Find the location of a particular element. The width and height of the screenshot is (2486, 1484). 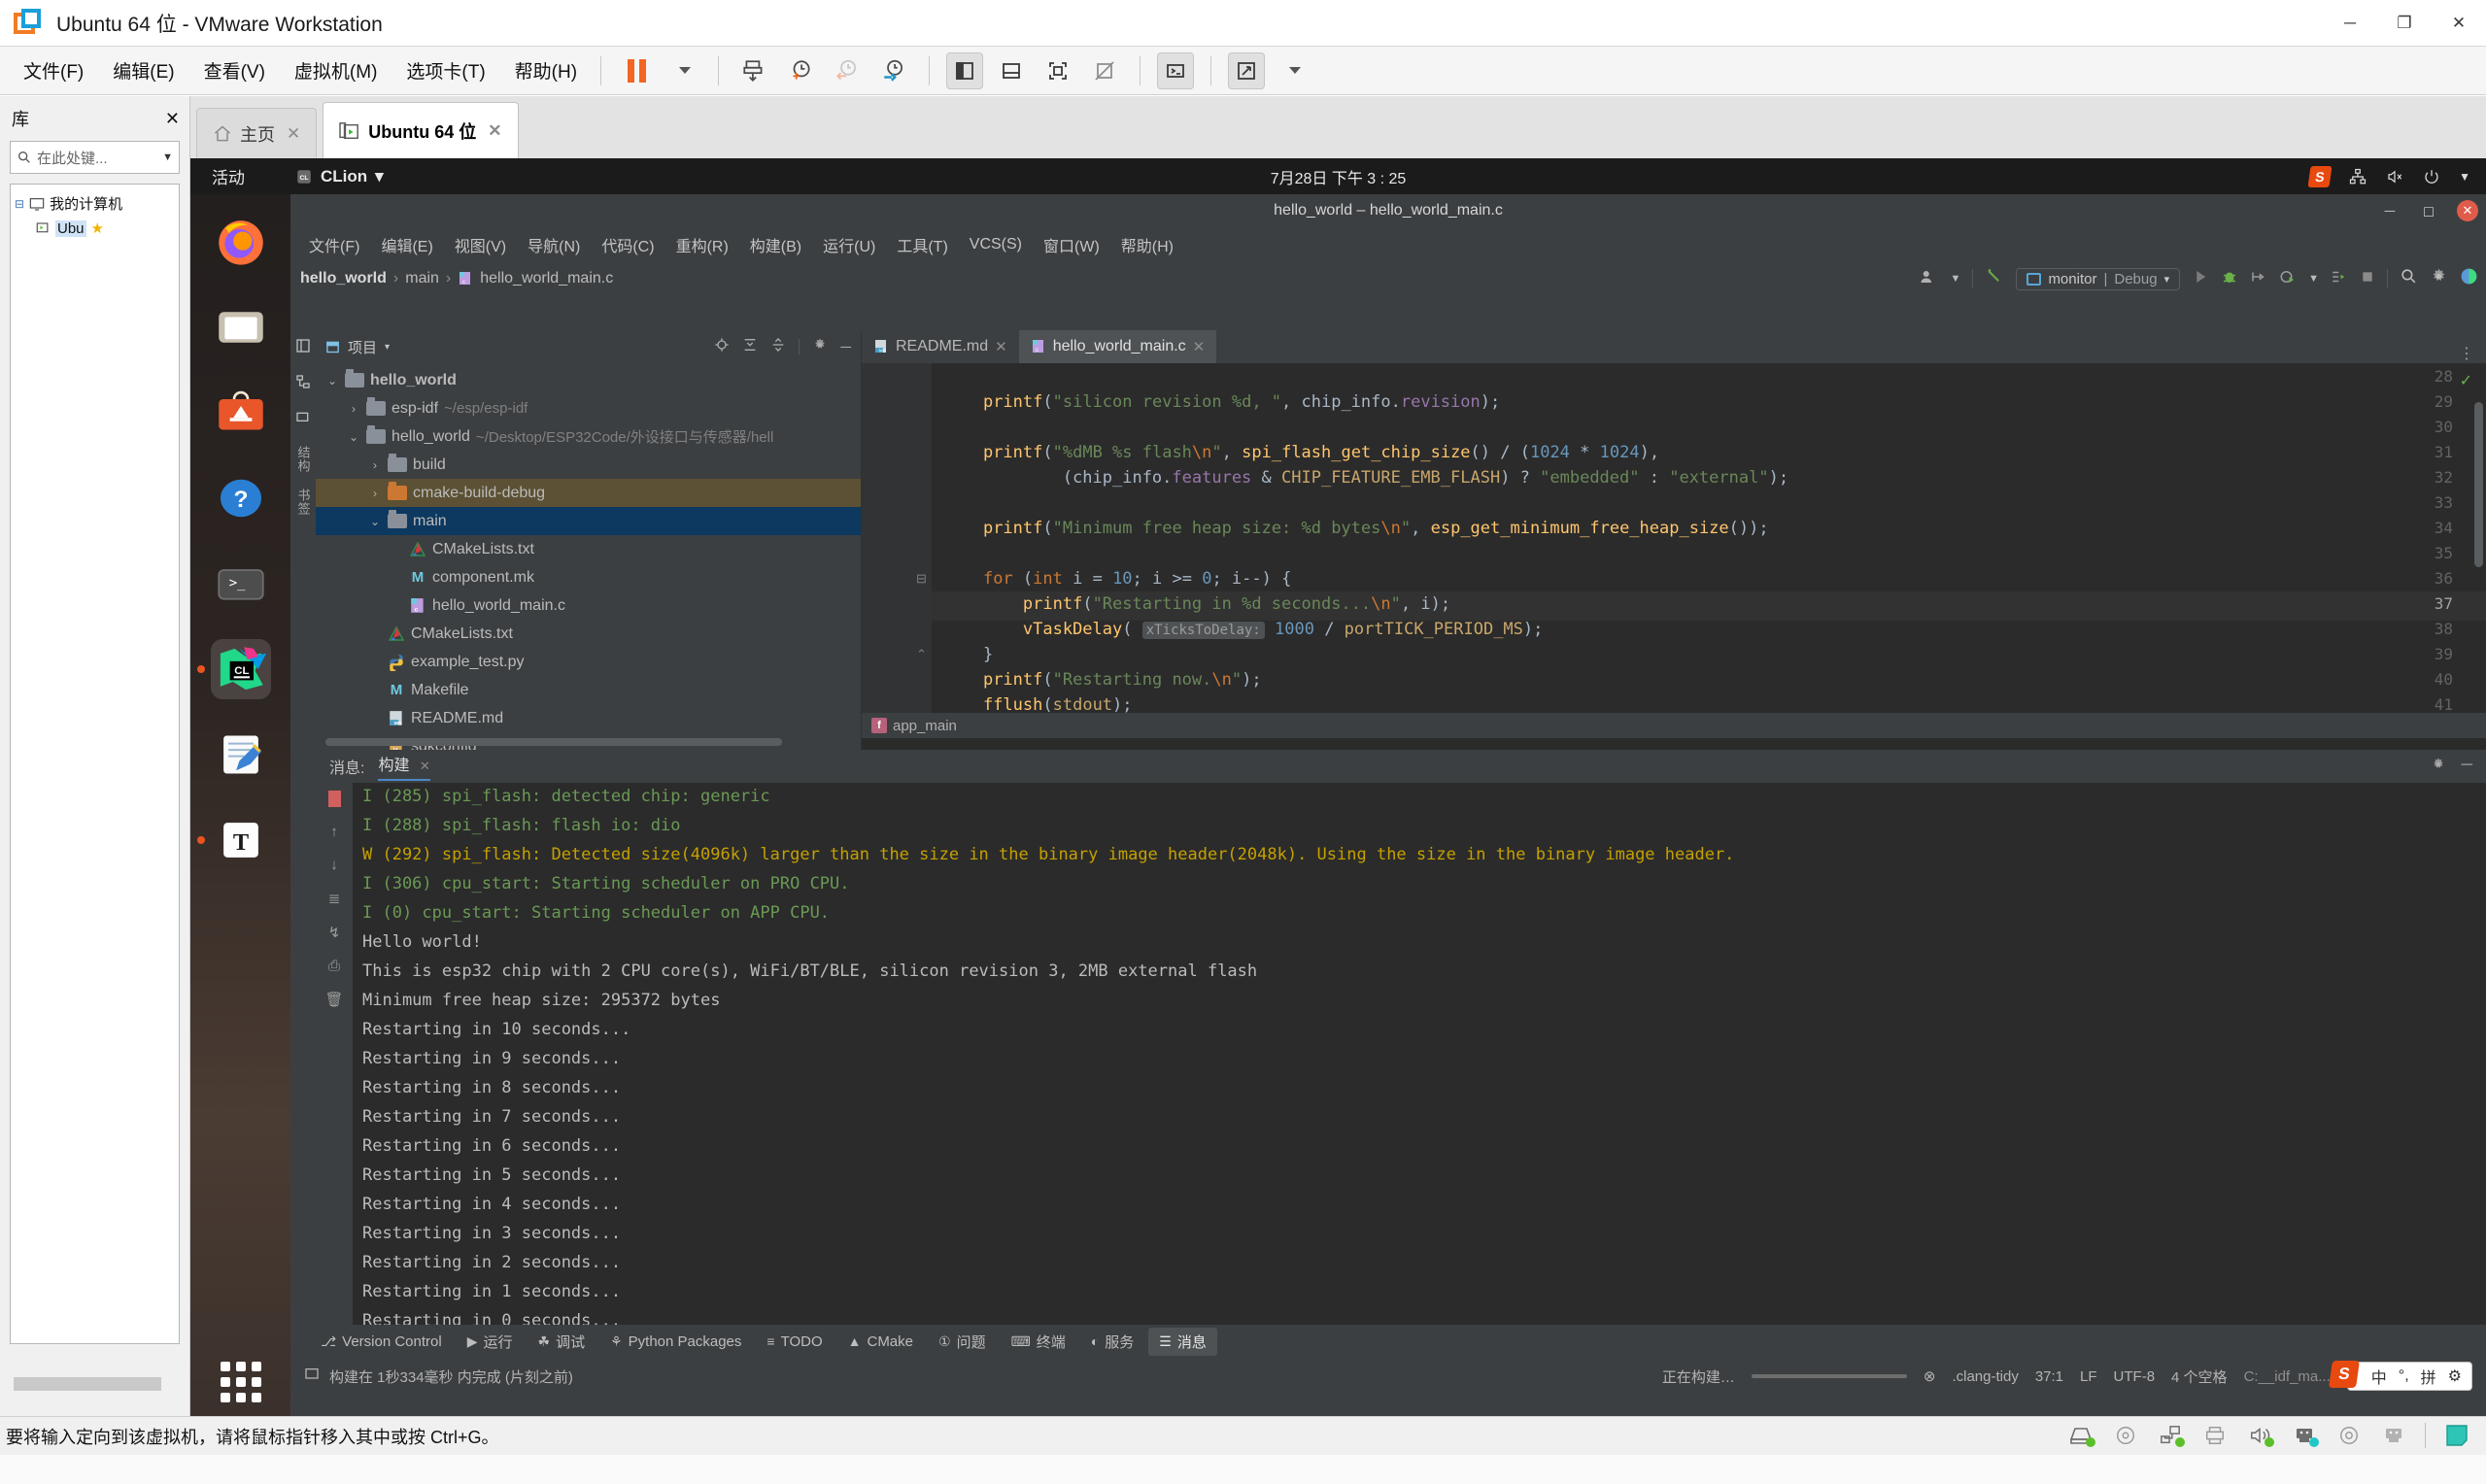

hide-icon: ─ is located at coordinates (2467, 767).